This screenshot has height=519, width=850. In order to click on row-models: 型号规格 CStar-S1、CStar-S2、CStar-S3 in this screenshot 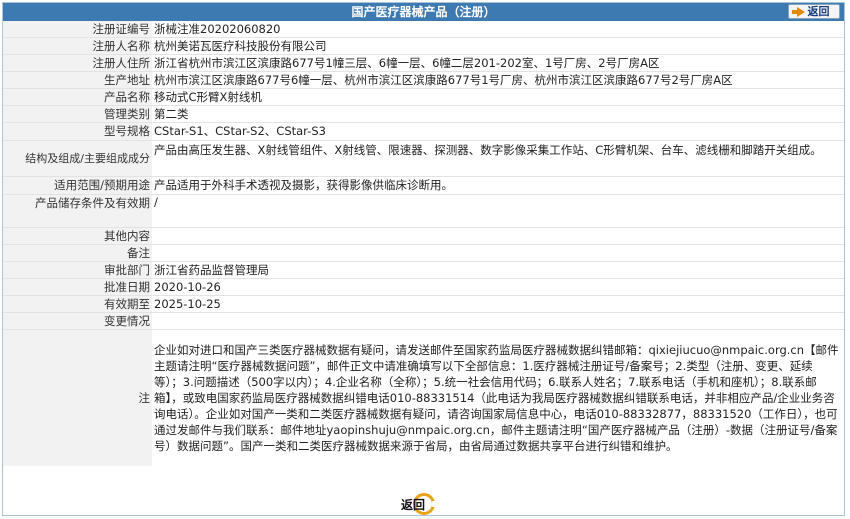, I will do `click(423, 131)`.